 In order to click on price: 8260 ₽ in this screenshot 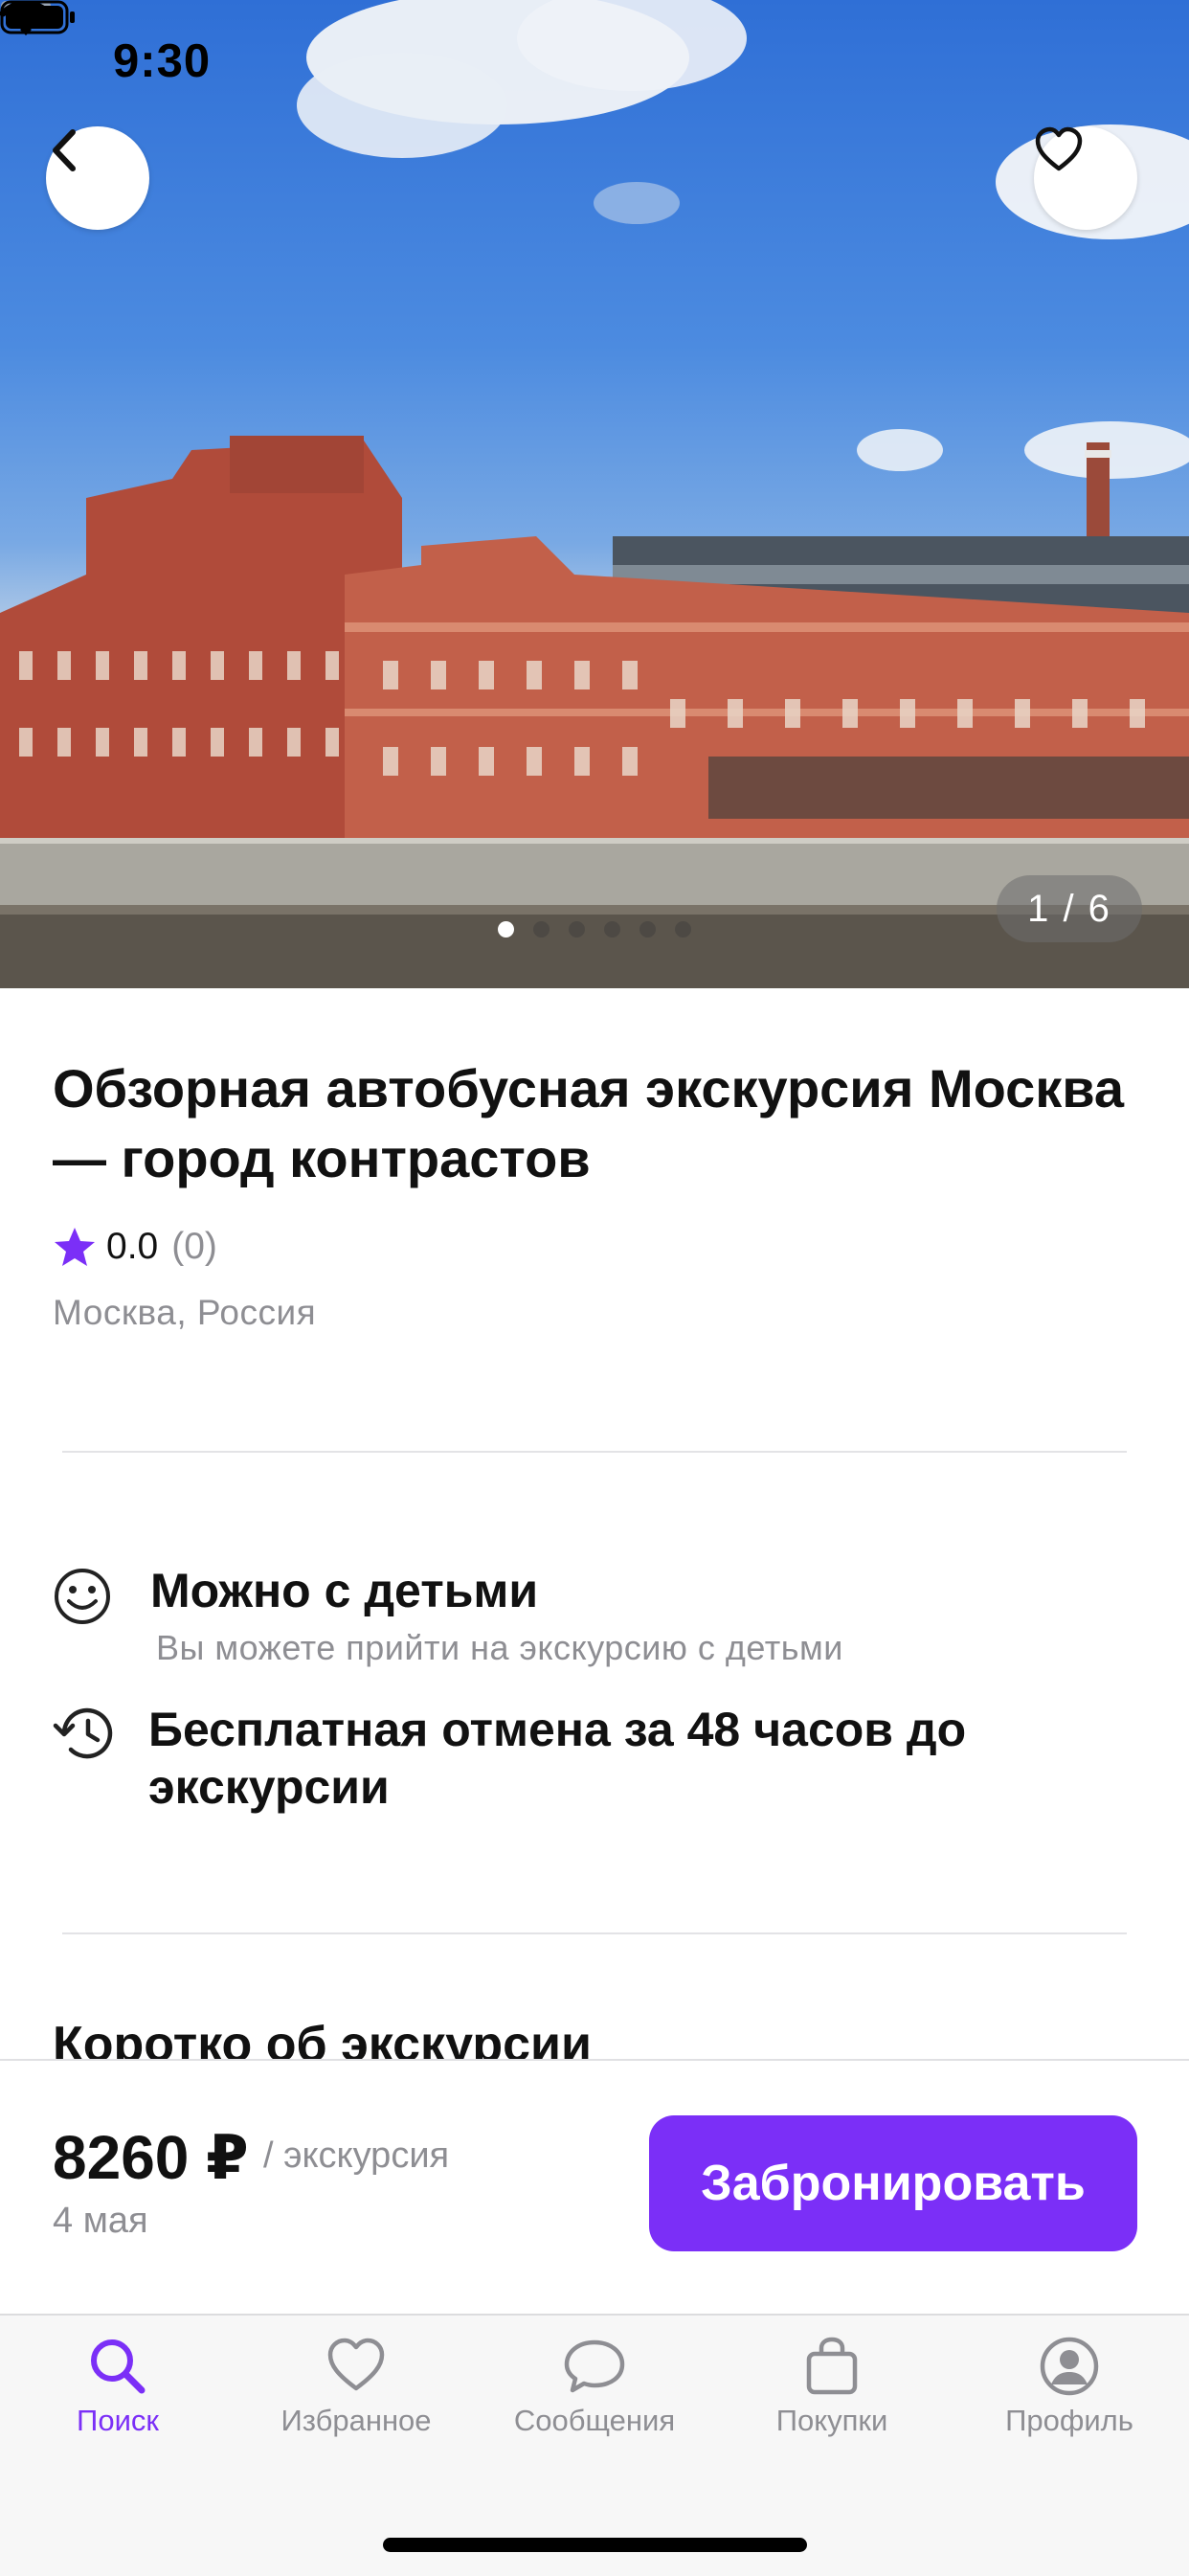, I will do `click(151, 2157)`.